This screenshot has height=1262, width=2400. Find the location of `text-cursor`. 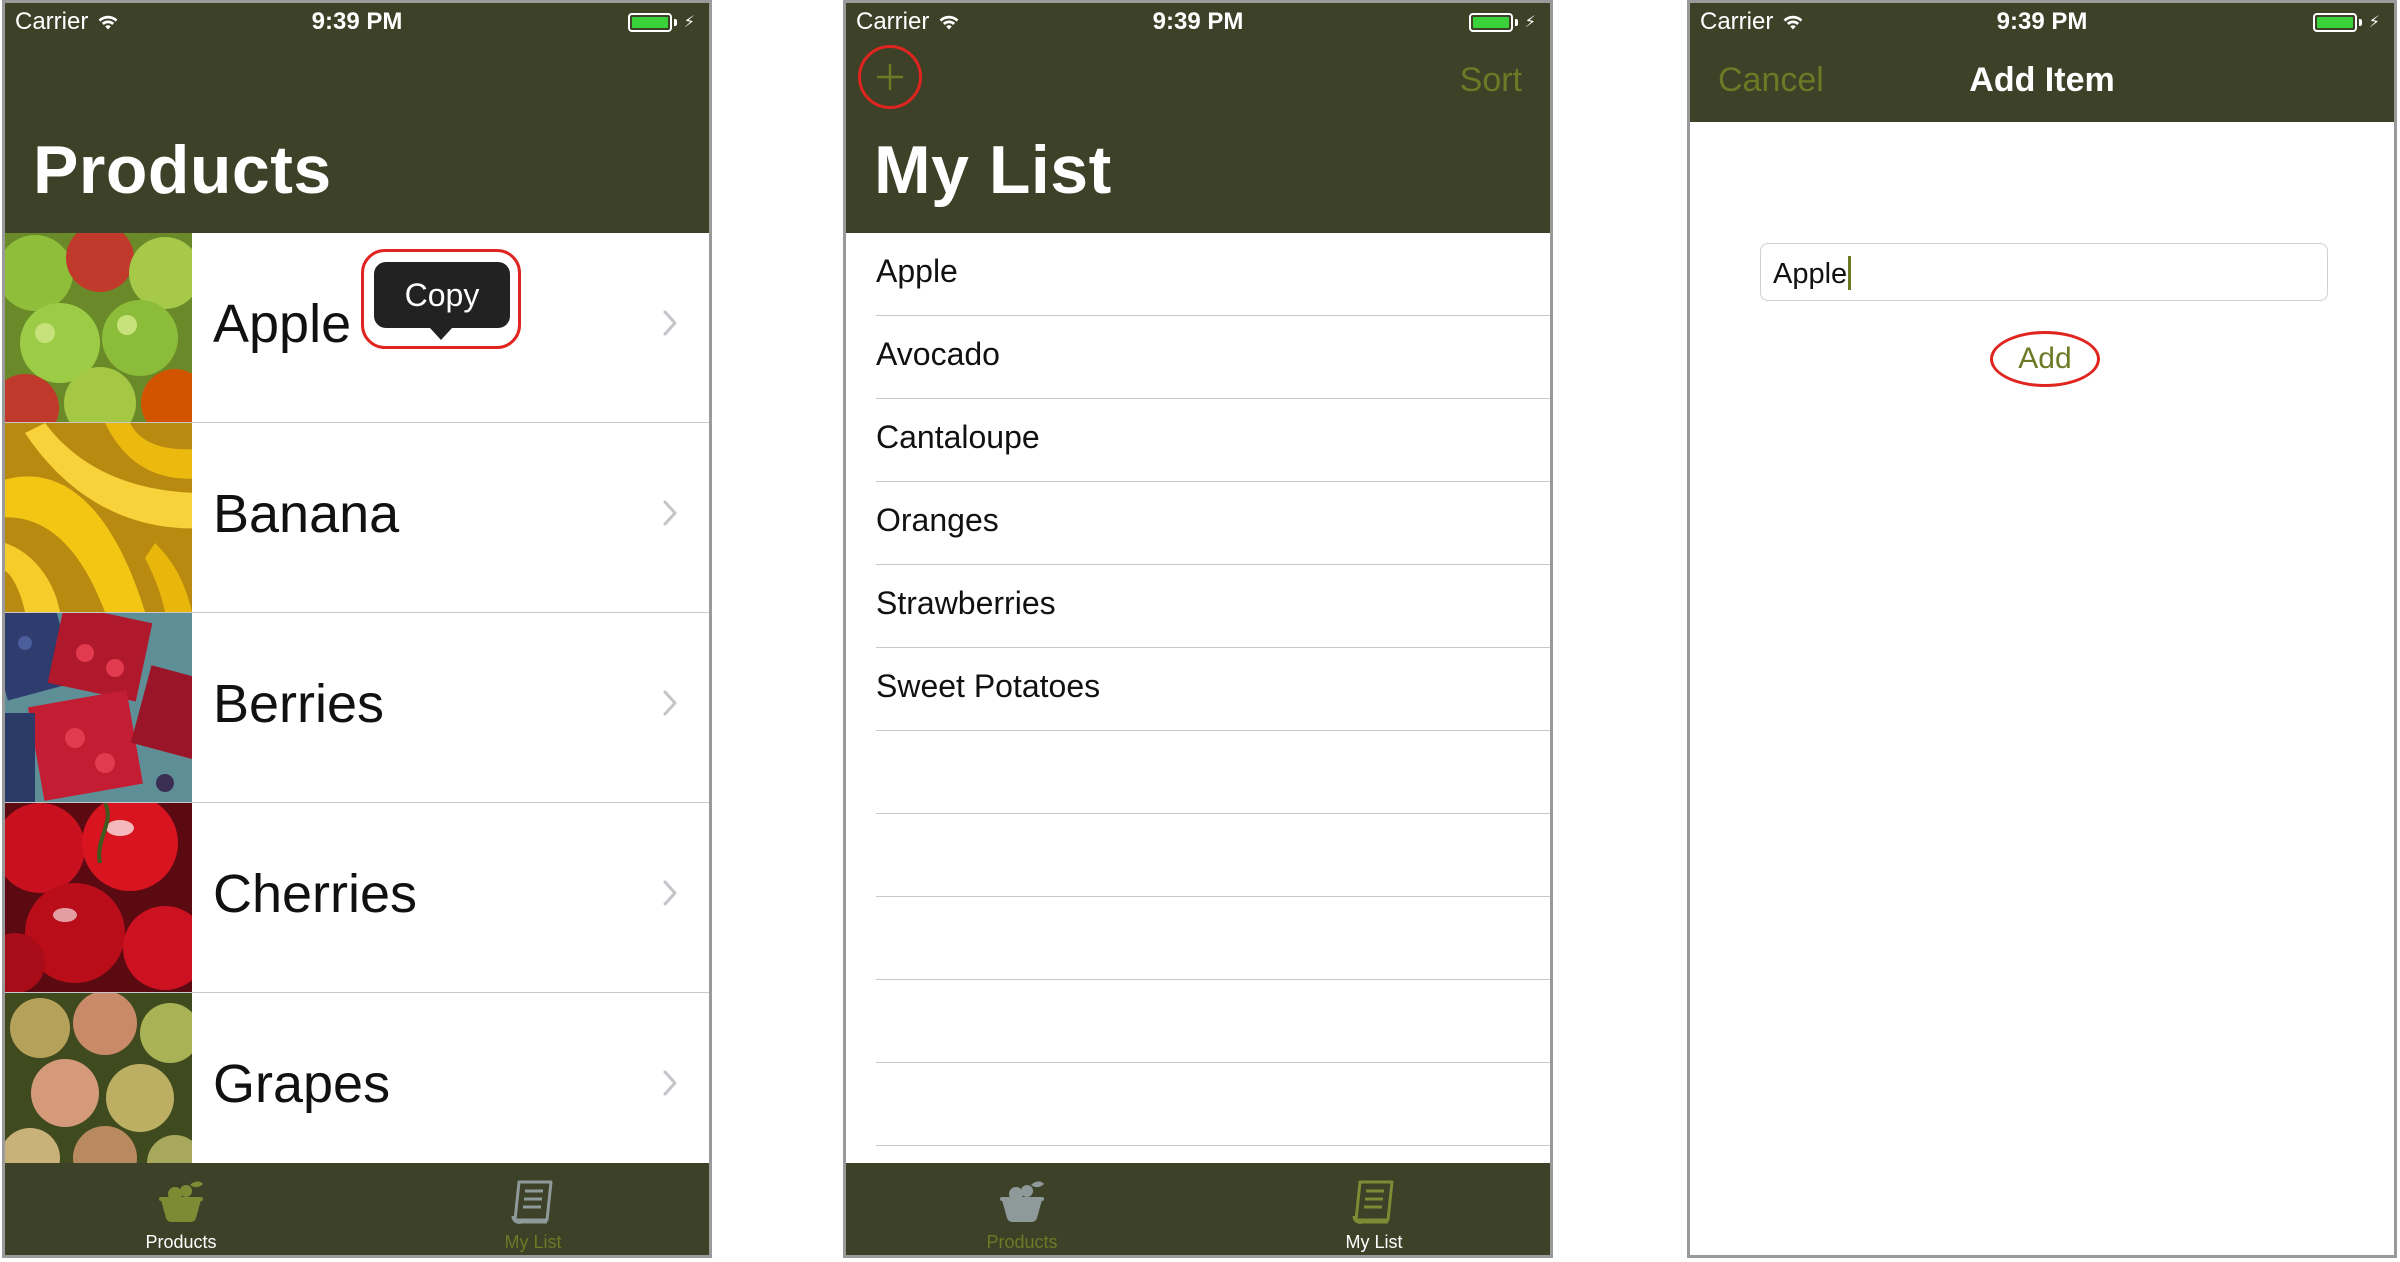

text-cursor is located at coordinates (1850, 273).